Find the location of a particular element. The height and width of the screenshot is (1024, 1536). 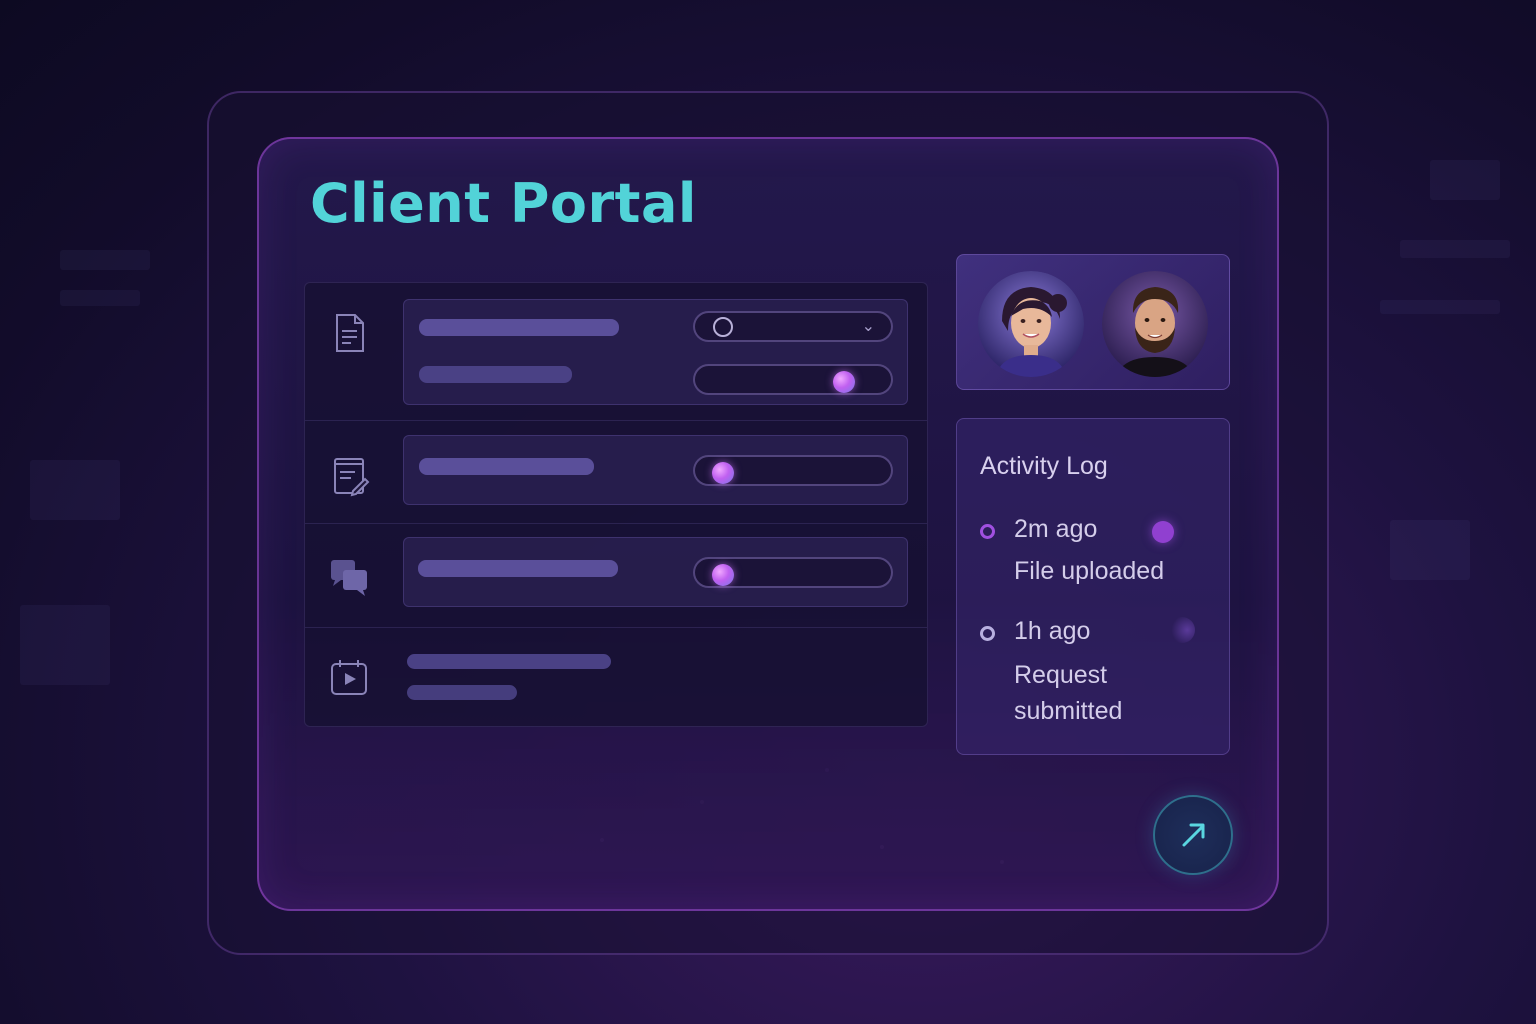

log-entry-text: File uploaded is located at coordinates (1089, 571).